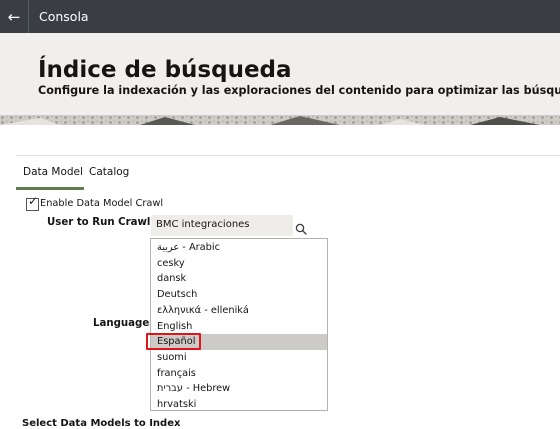 The width and height of the screenshot is (560, 429). Describe the element at coordinates (50, 188) in the screenshot. I see `active-tab-indicator` at that location.